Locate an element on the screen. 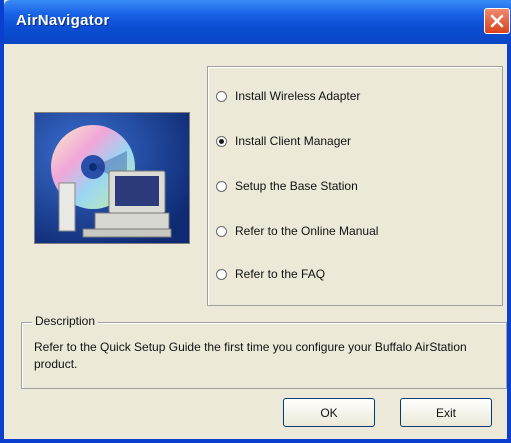  option-label: Refer to the Online Manual is located at coordinates (307, 231).